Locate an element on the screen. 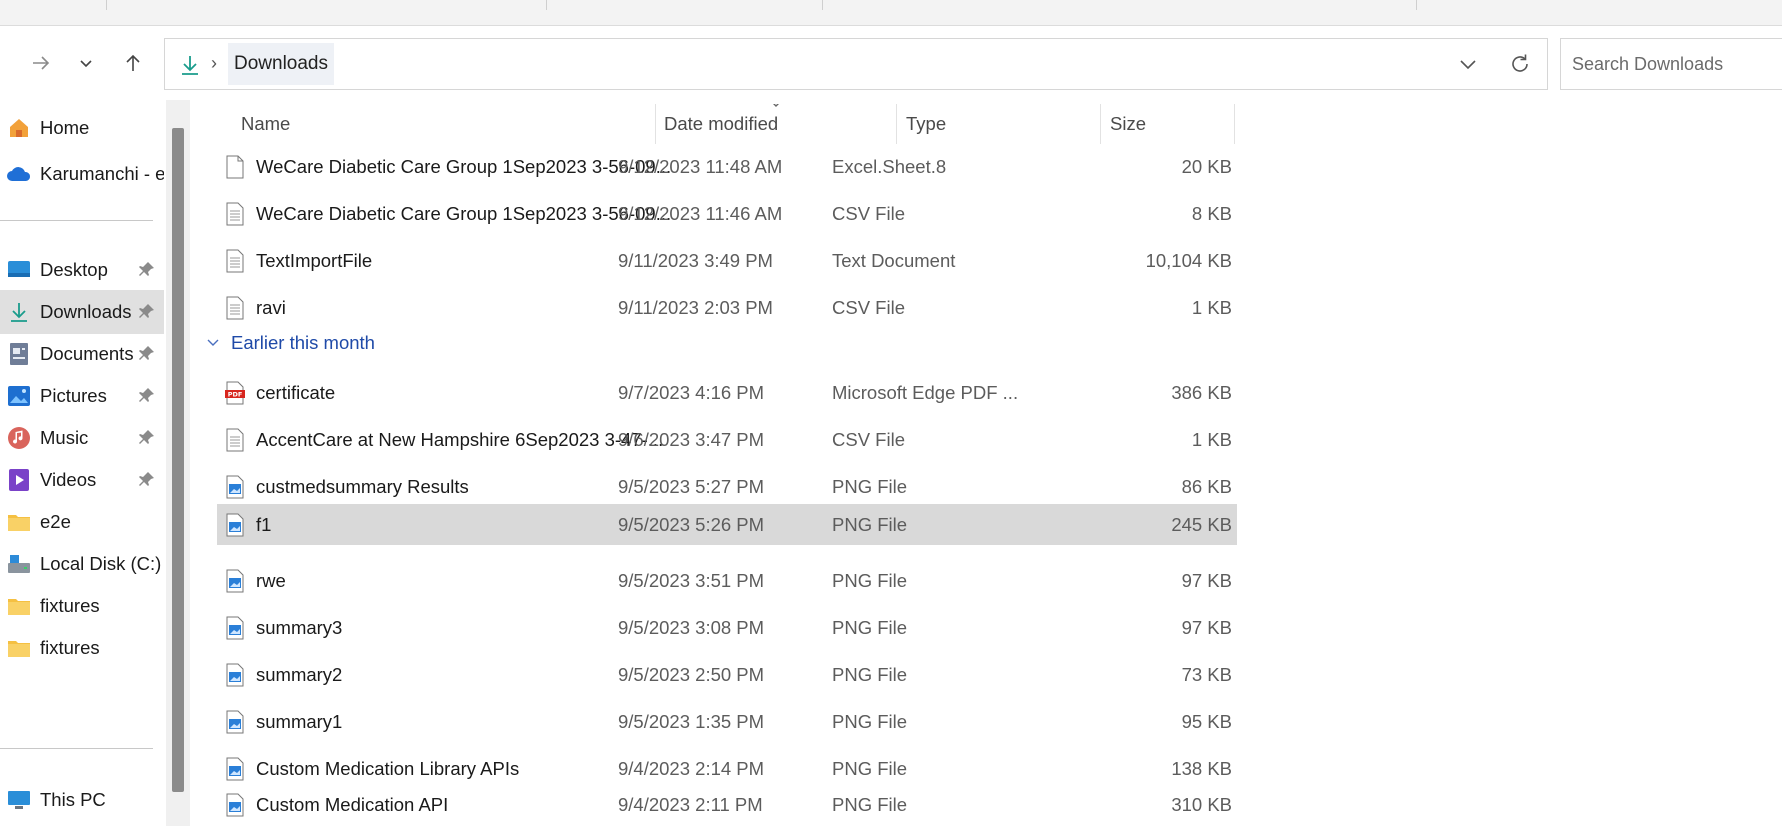 The width and height of the screenshot is (1782, 826). sidebar-item-videos: Videos is located at coordinates (82, 480).